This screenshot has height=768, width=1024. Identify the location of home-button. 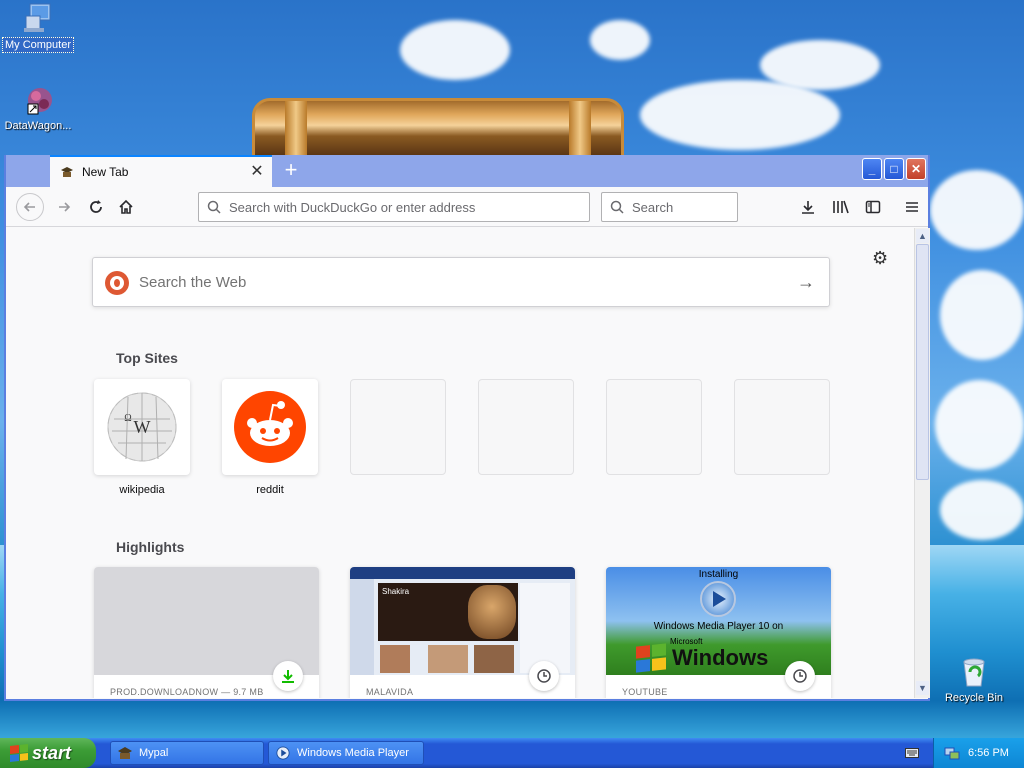
(126, 207).